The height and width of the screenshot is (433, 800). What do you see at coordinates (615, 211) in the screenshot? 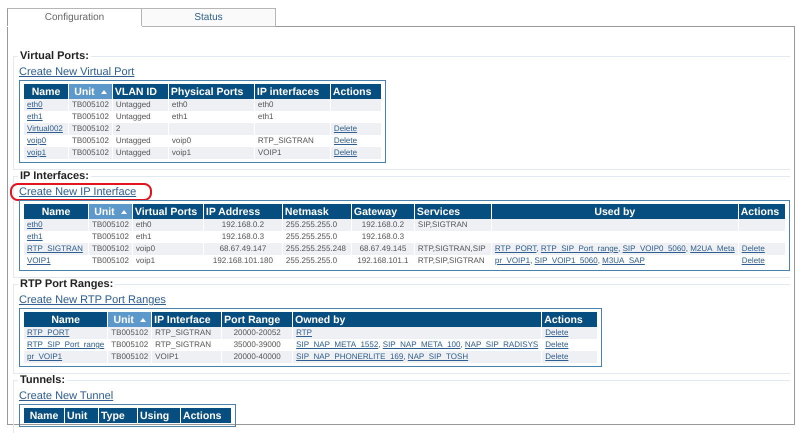
I see `column-header: Used by` at bounding box center [615, 211].